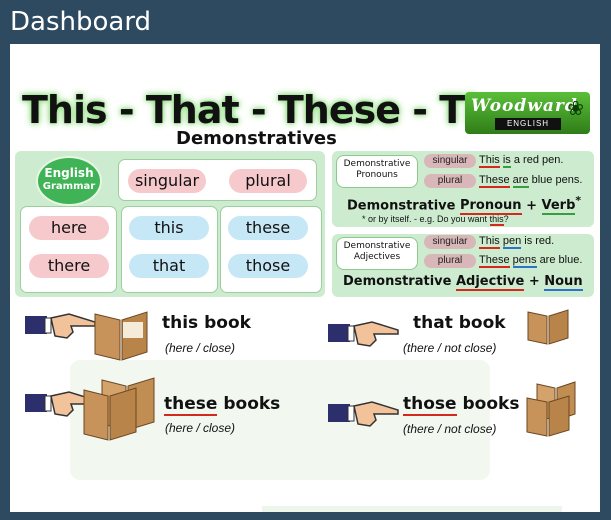  I want to click on logo-sub: ENGLISH, so click(528, 124).